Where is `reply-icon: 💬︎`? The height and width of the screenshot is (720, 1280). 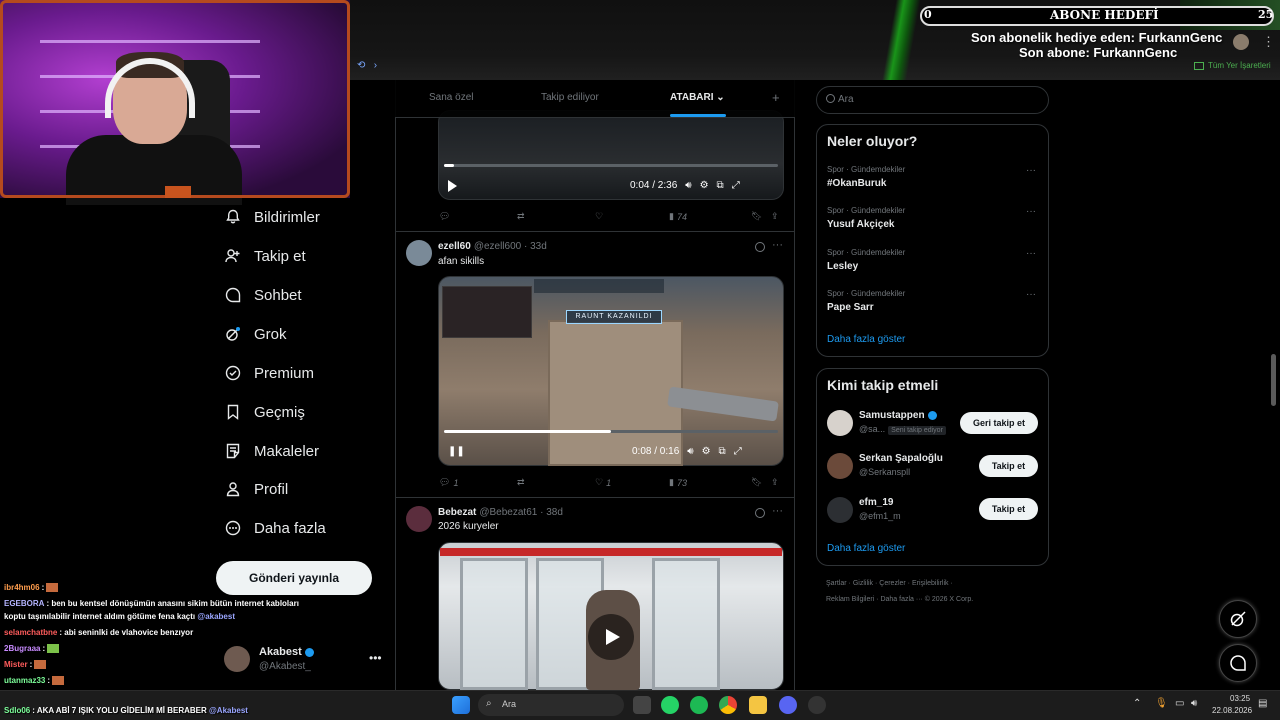
reply-icon: 💬︎ is located at coordinates (478, 216).